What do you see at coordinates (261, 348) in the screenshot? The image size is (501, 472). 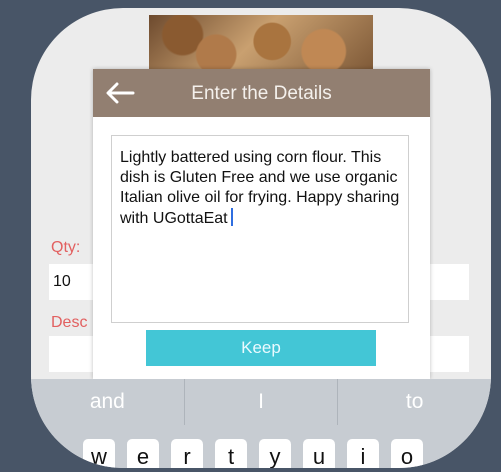 I see `keep-button: Keep` at bounding box center [261, 348].